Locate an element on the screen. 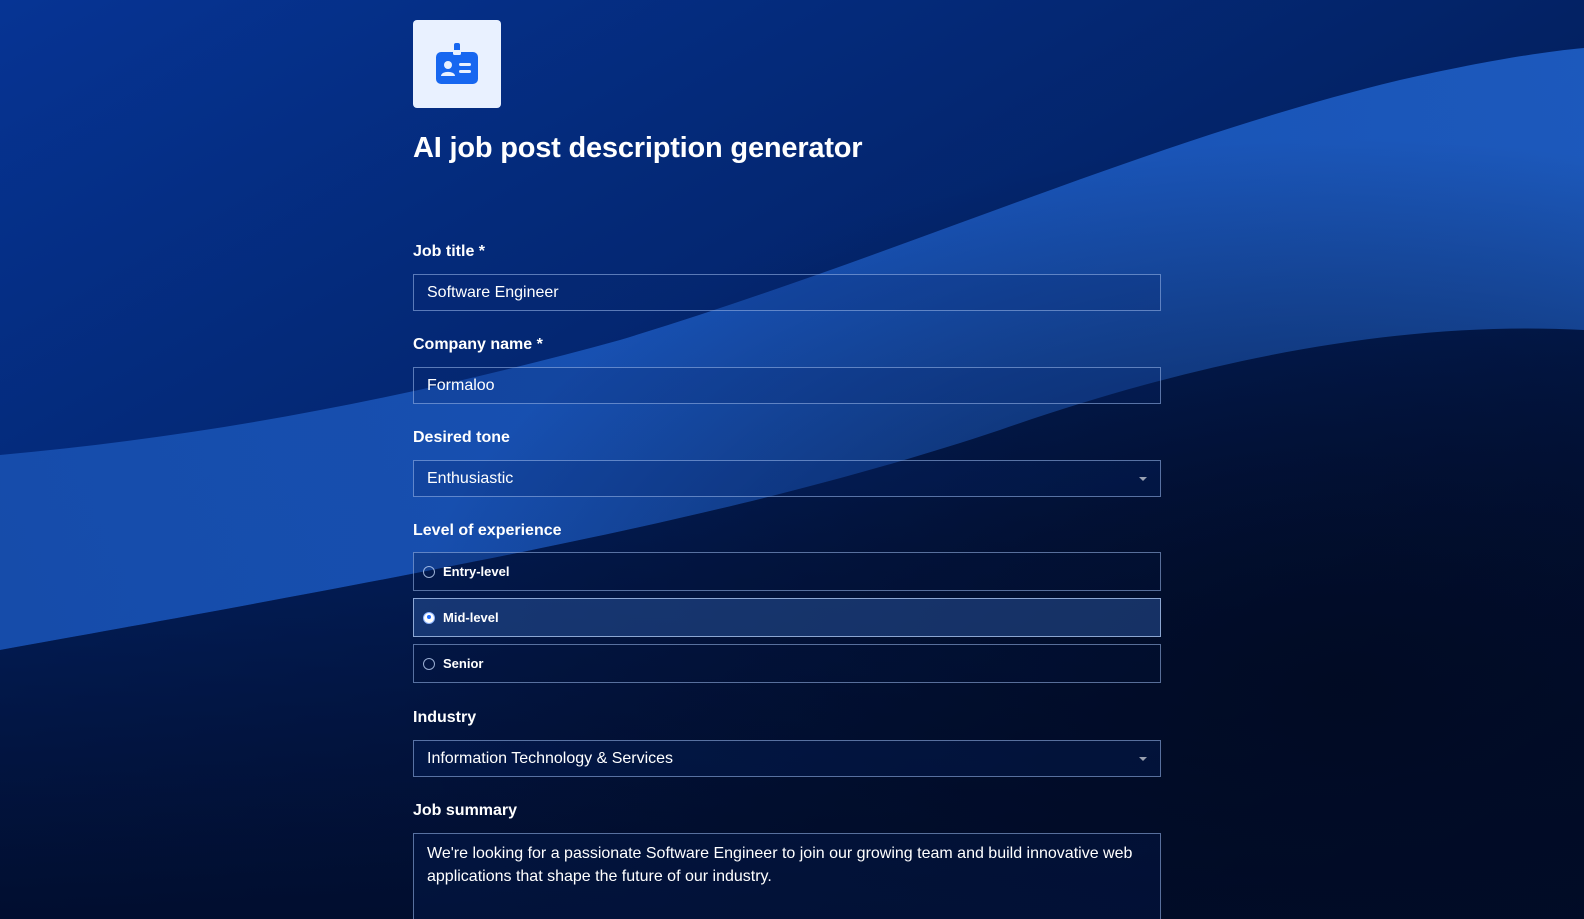 The width and height of the screenshot is (1584, 919). company-name-label: Company name * is located at coordinates (478, 344).